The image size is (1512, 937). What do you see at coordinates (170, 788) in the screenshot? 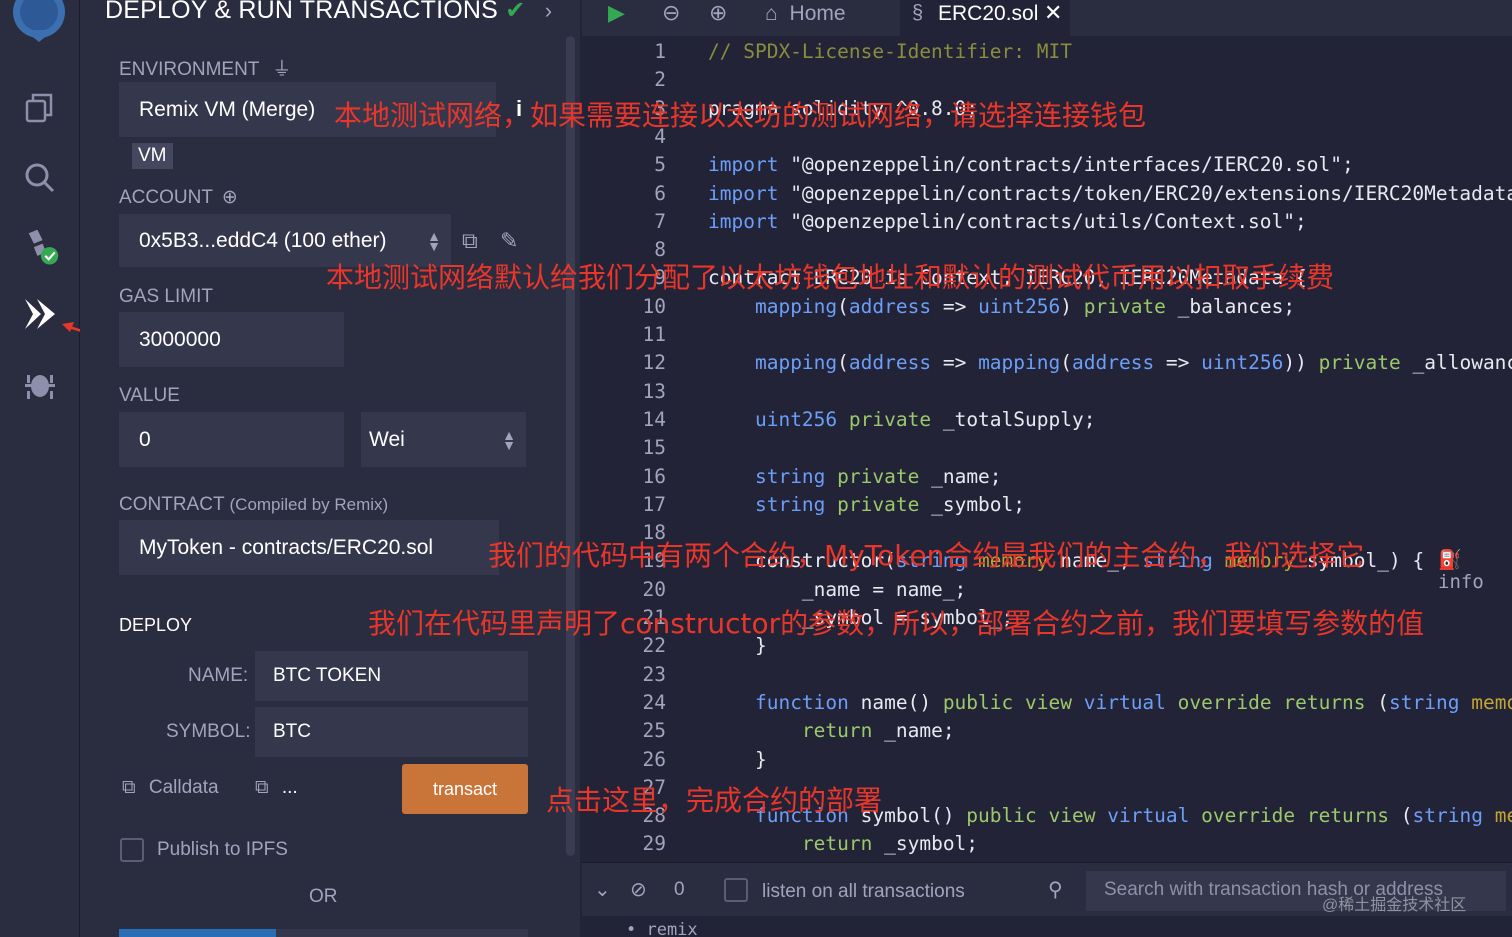
I see `calldata-copy: ⧉ Calldata` at bounding box center [170, 788].